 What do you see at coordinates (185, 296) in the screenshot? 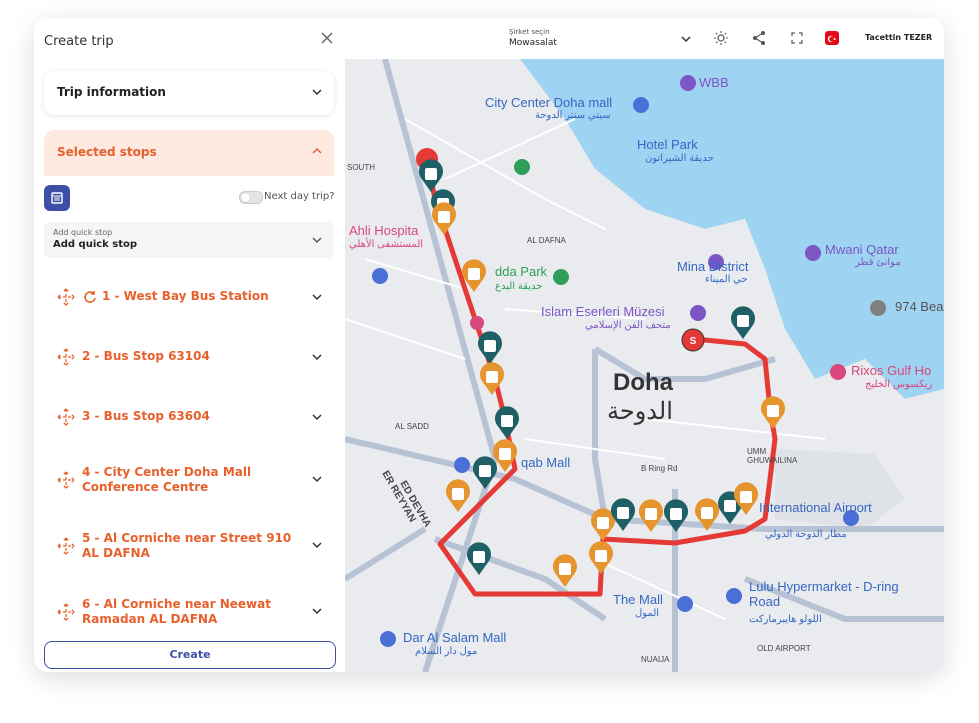
I see `stop-label: 1 - West Bay Bus Station` at bounding box center [185, 296].